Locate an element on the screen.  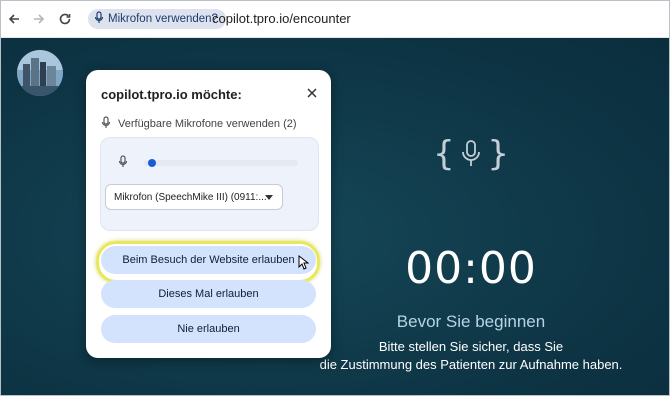
back-icon is located at coordinates (14, 19).